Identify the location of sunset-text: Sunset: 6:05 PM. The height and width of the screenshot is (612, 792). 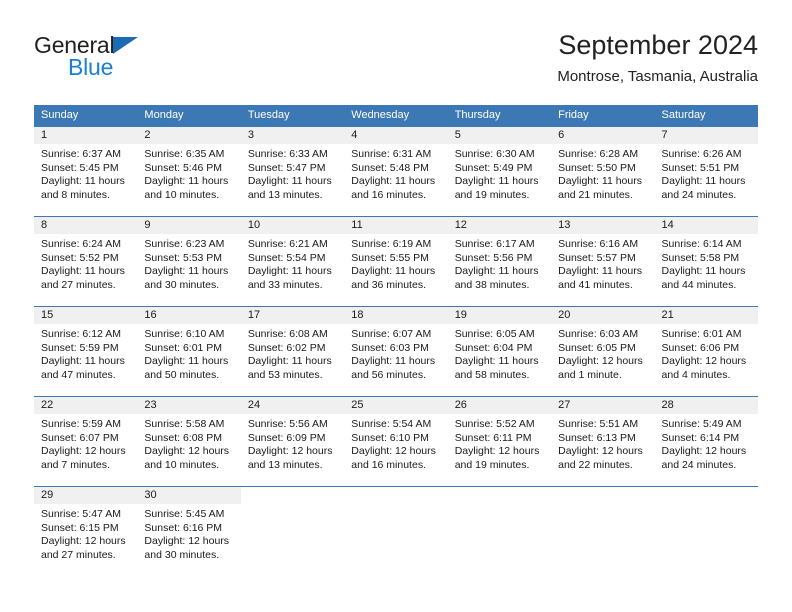
(597, 347).